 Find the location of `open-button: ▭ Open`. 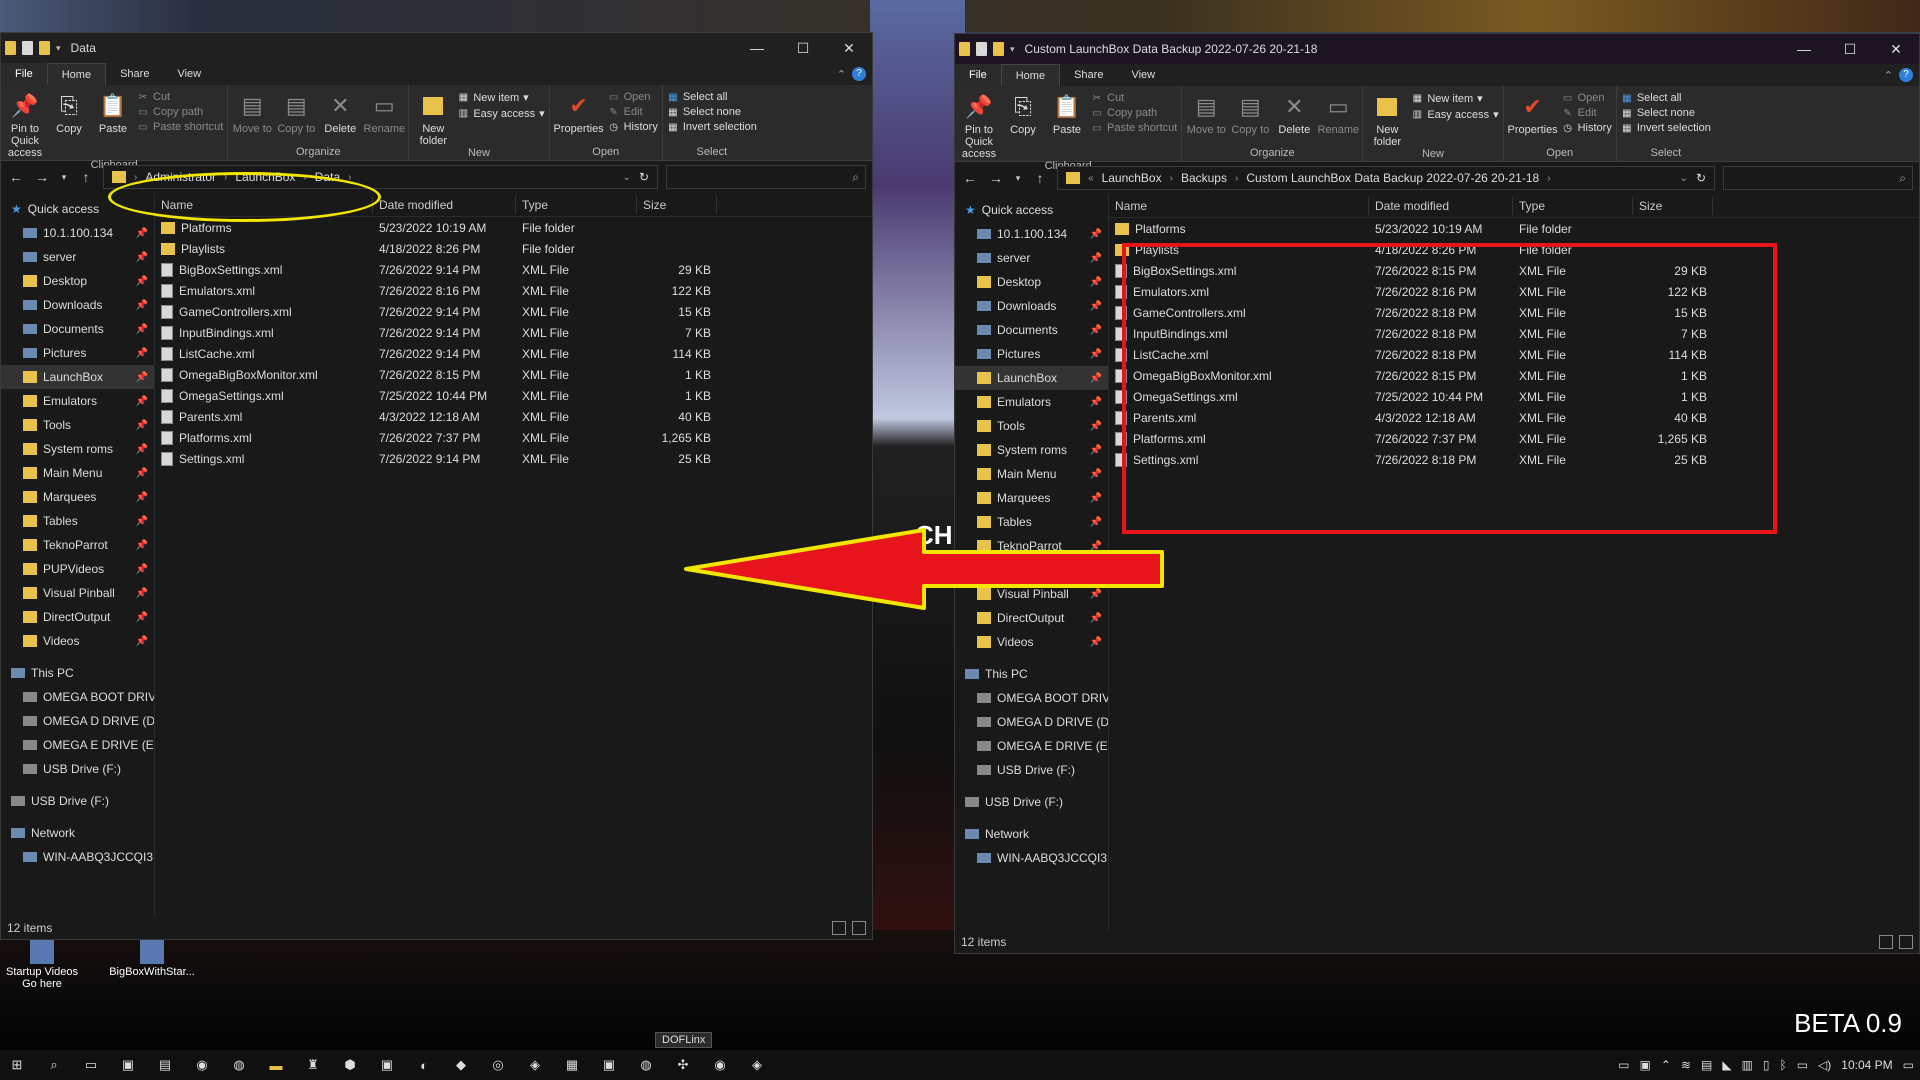

open-button: ▭ Open is located at coordinates (1587, 98).